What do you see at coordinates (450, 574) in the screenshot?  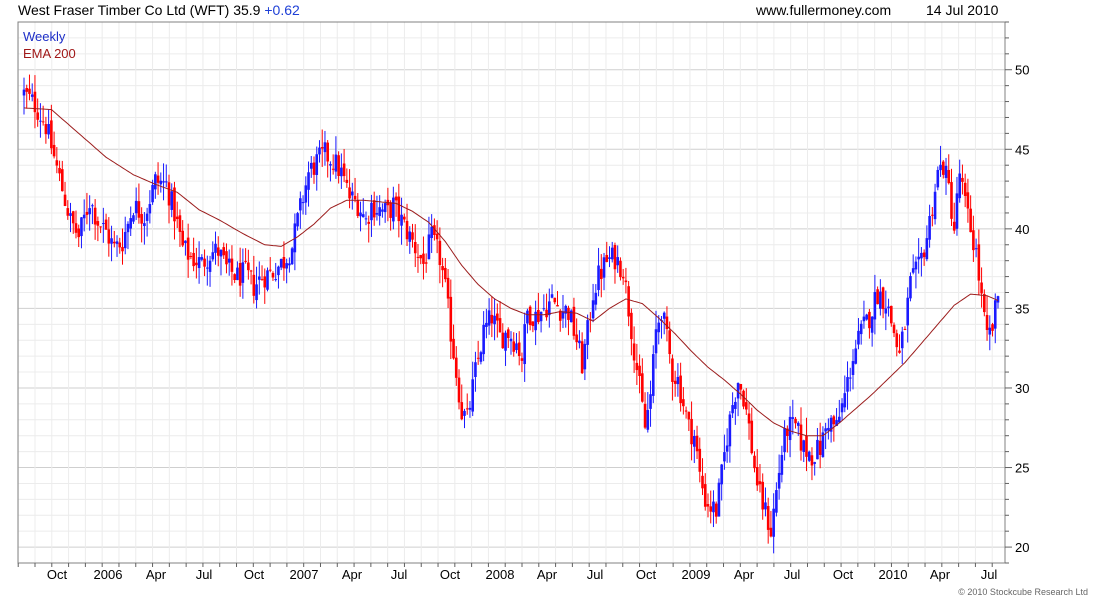 I see `x-tick-label: Oct` at bounding box center [450, 574].